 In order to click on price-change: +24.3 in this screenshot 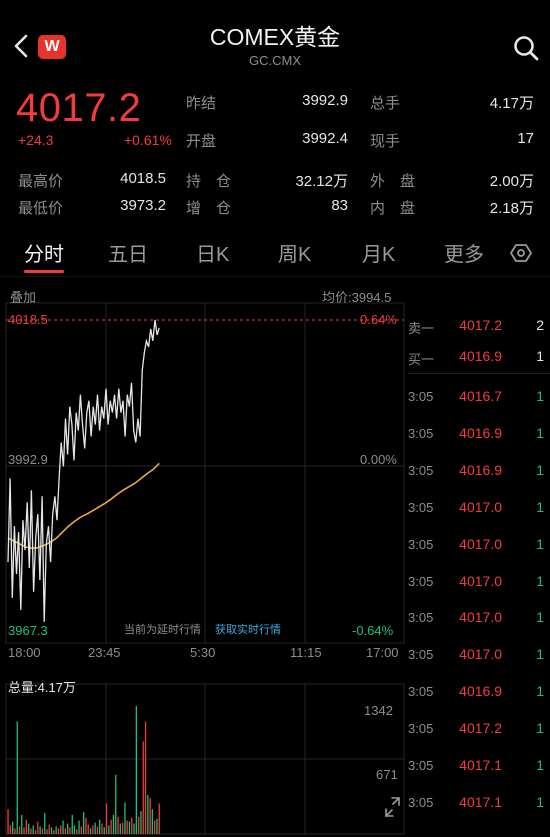, I will do `click(36, 140)`.